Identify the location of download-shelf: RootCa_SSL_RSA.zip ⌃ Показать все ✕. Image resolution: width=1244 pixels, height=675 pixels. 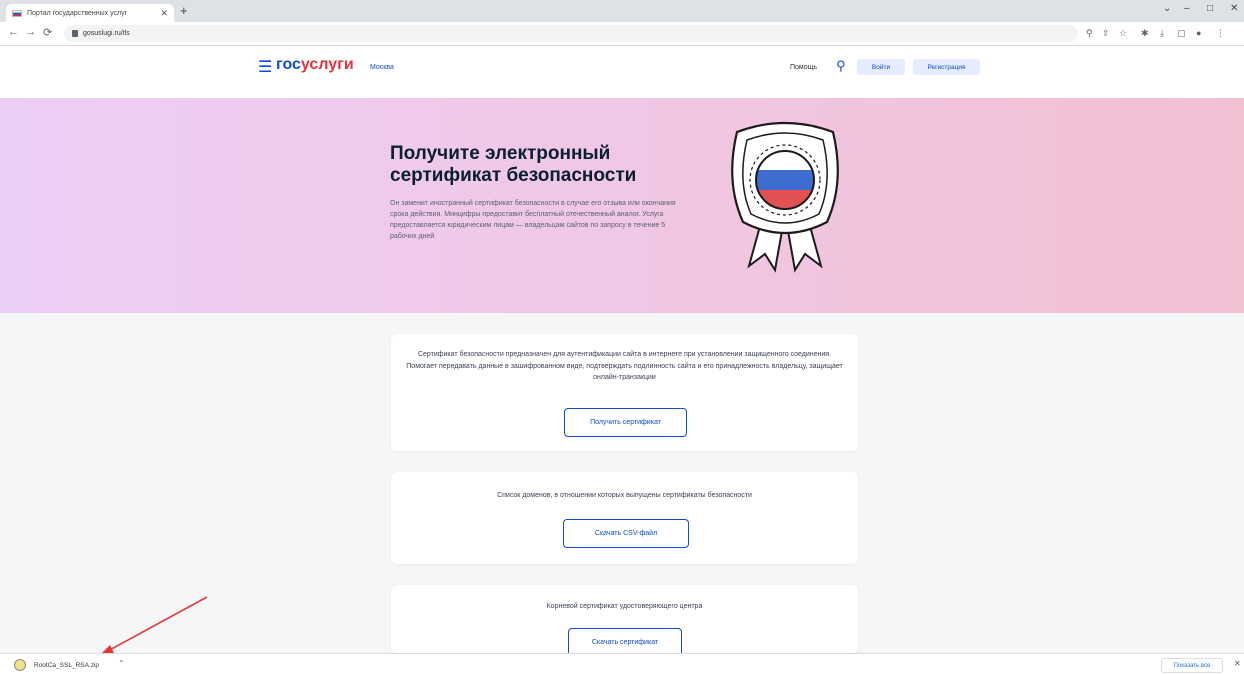
(622, 664).